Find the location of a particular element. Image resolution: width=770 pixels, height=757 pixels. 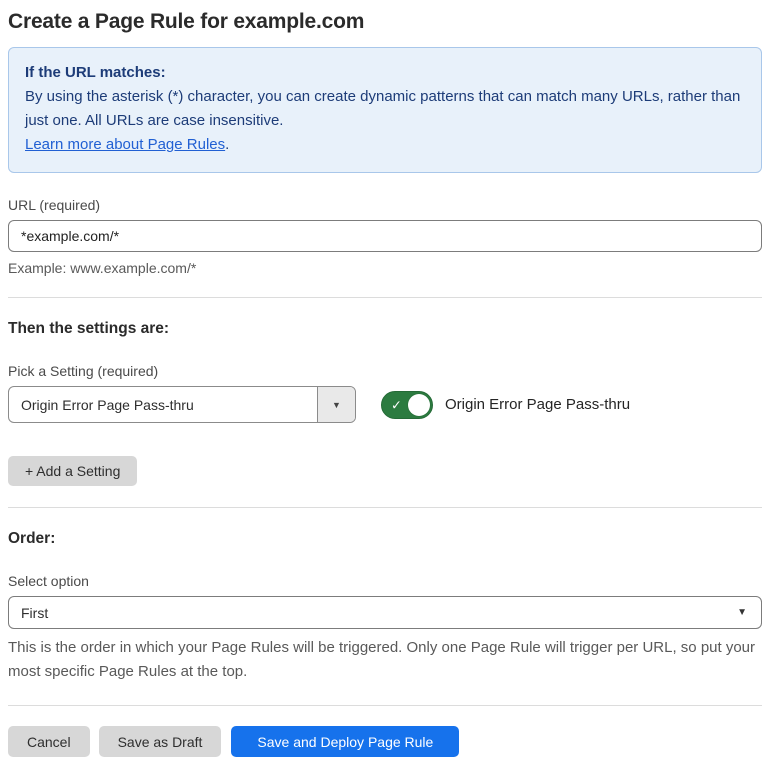

setting-dropdown: Origin Error Page Pass-thru ▼ is located at coordinates (182, 404).